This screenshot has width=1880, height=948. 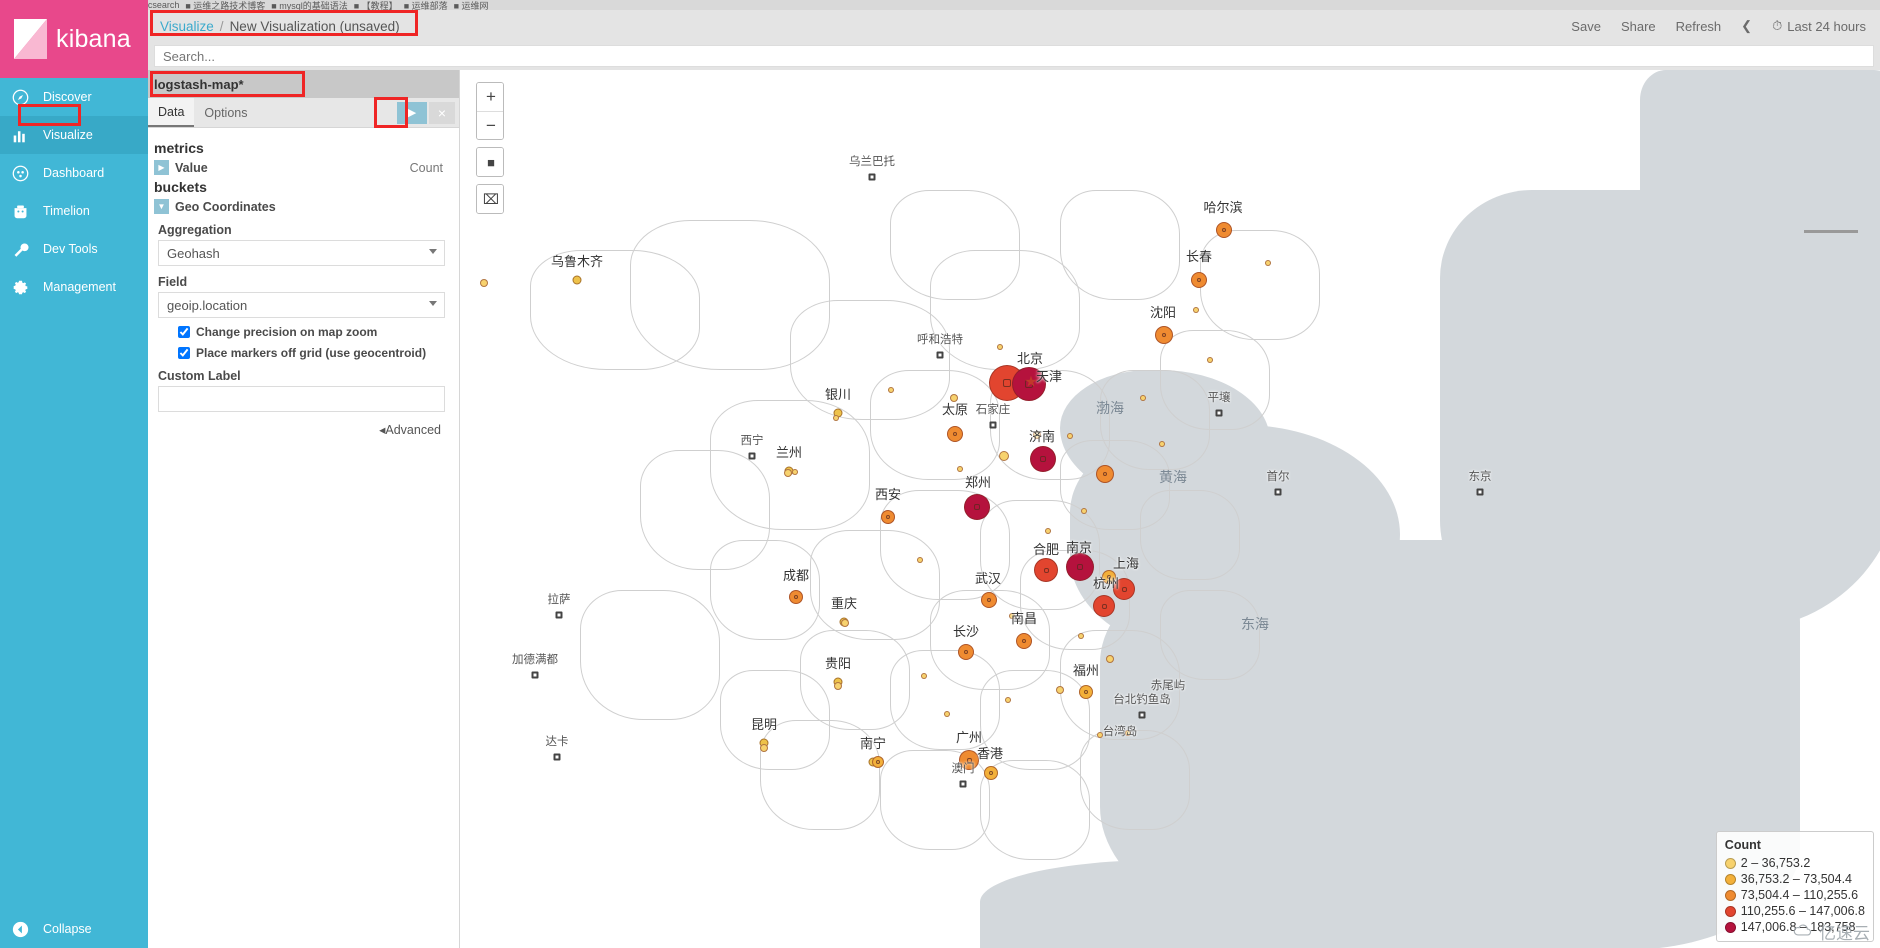 I want to click on change-precision-label: Change precision on map zoom, so click(x=287, y=332).